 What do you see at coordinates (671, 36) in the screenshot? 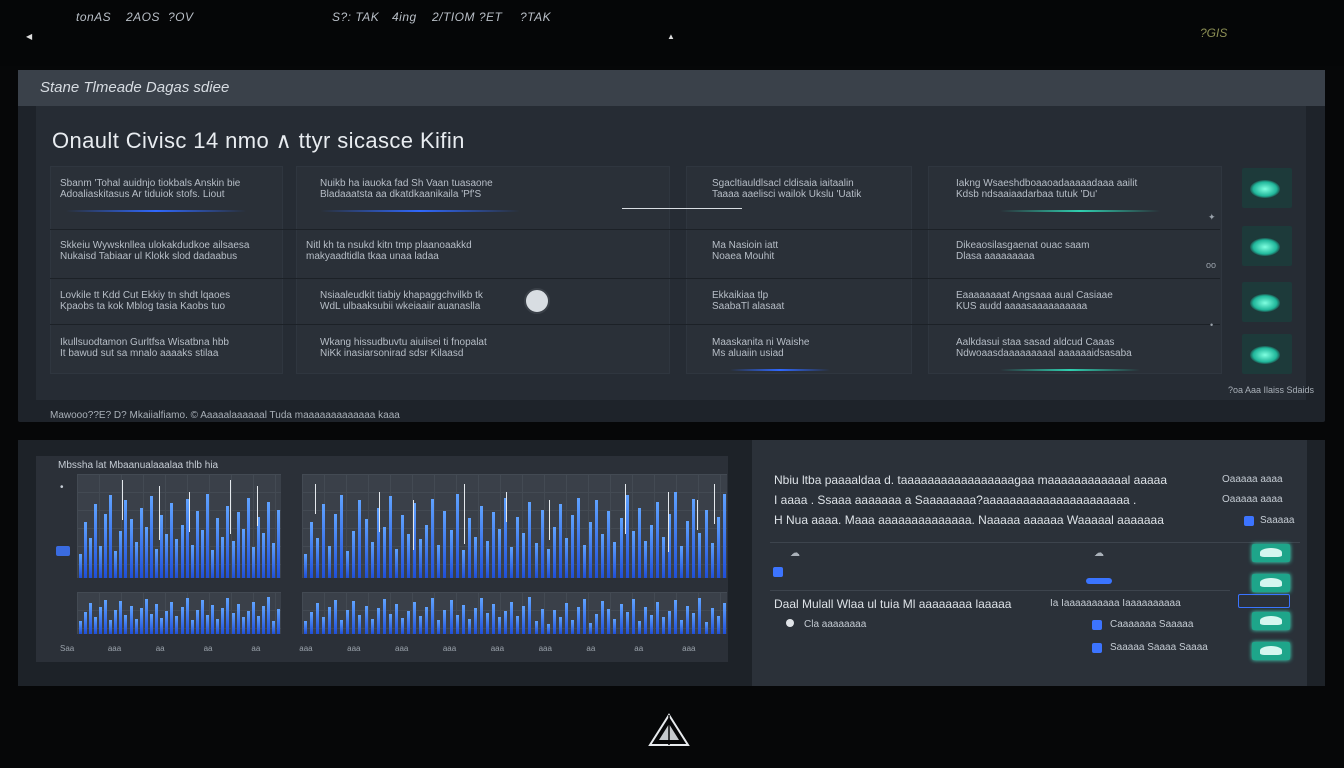
I see `caret-up-icon: ▲` at bounding box center [671, 36].